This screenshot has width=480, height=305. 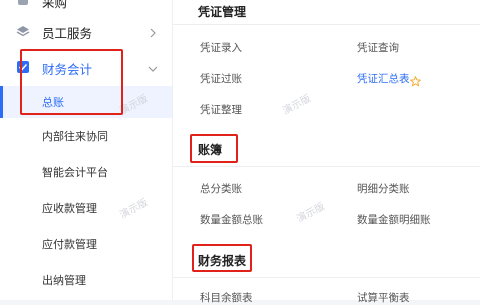 What do you see at coordinates (86, 5) in the screenshot?
I see `sidebar-item-top-cutoff: 采购` at bounding box center [86, 5].